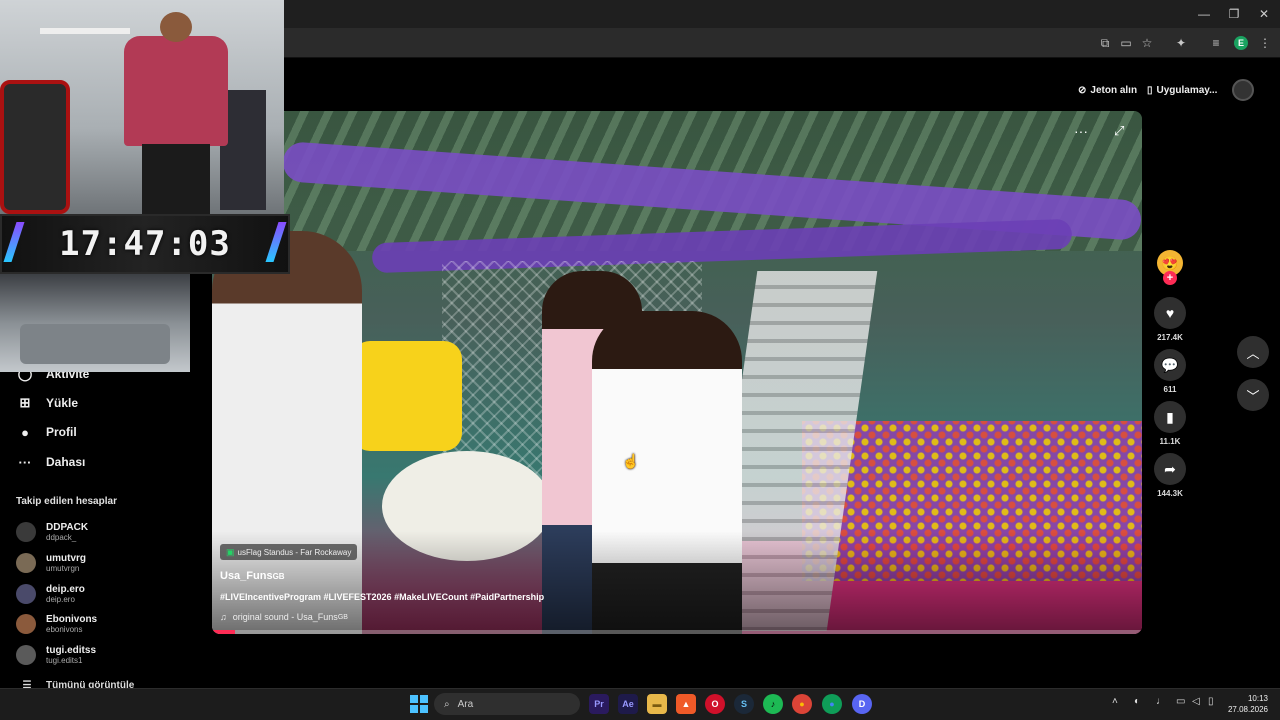 The width and height of the screenshot is (1280, 720). I want to click on get-coins-button: ⊘ Jeton alın, so click(1107, 90).